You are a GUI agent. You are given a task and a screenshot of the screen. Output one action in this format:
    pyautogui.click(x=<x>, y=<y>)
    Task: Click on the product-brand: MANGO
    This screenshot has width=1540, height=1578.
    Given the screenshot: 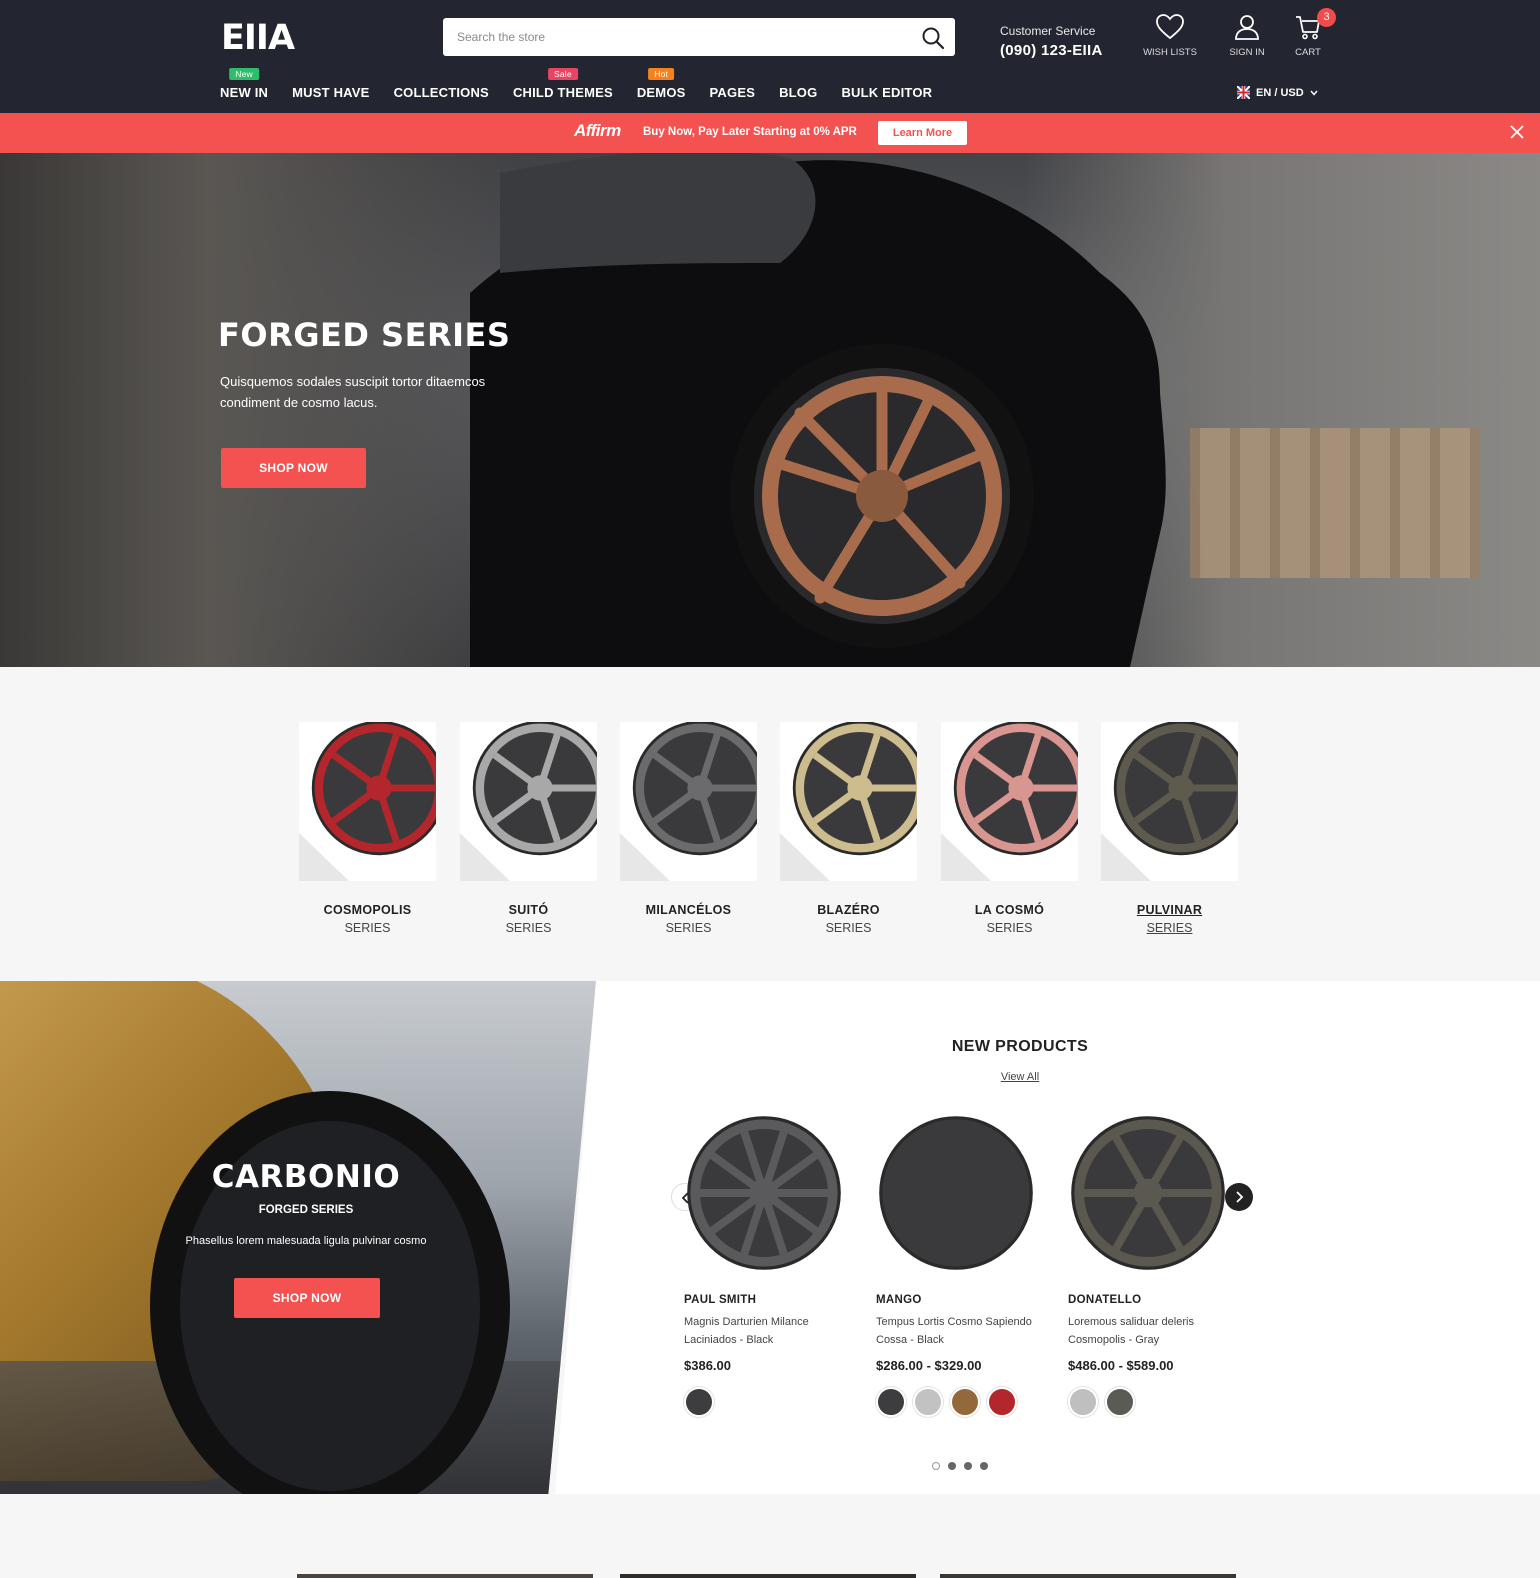 What is the action you would take?
    pyautogui.click(x=899, y=1300)
    